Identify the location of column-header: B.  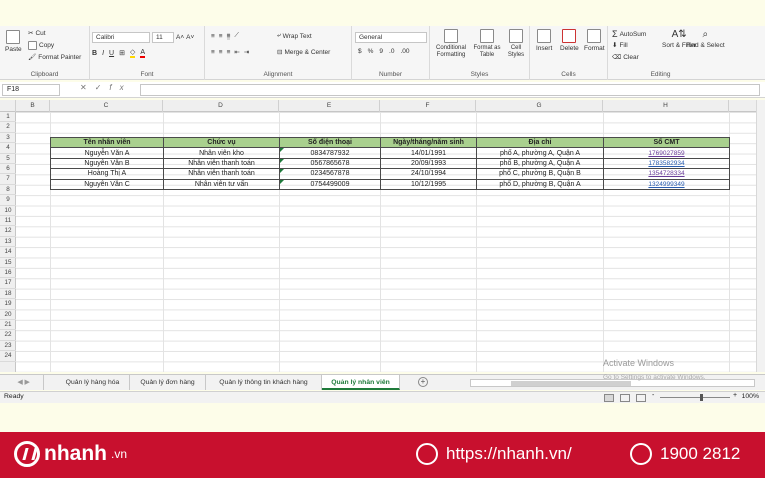
(33, 106).